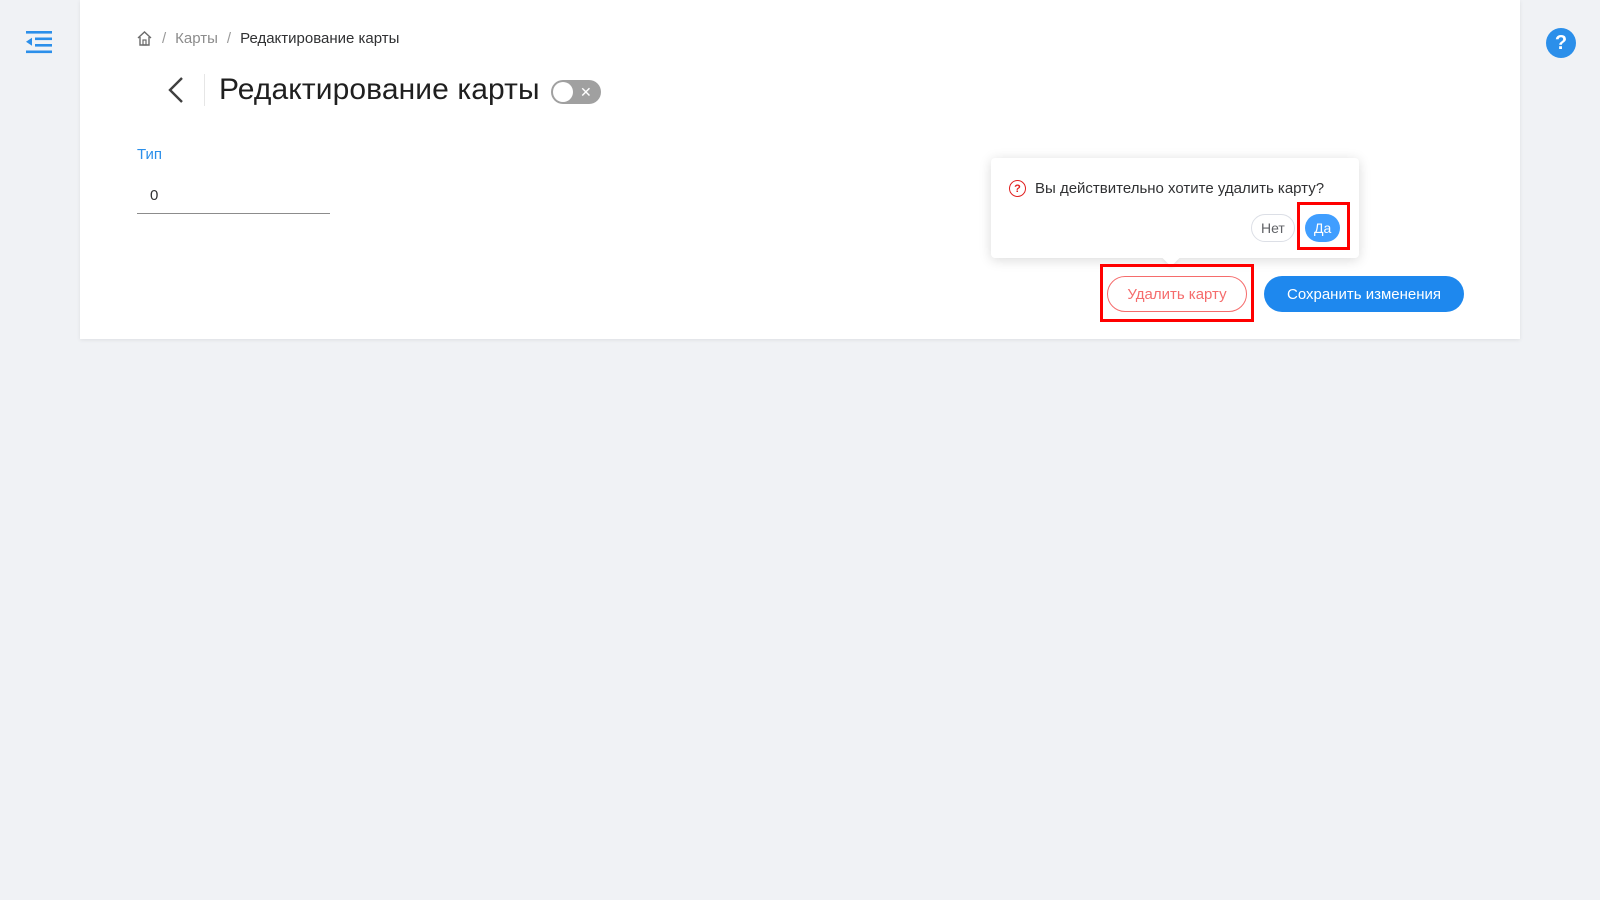  What do you see at coordinates (233, 196) in the screenshot?
I see `type-input` at bounding box center [233, 196].